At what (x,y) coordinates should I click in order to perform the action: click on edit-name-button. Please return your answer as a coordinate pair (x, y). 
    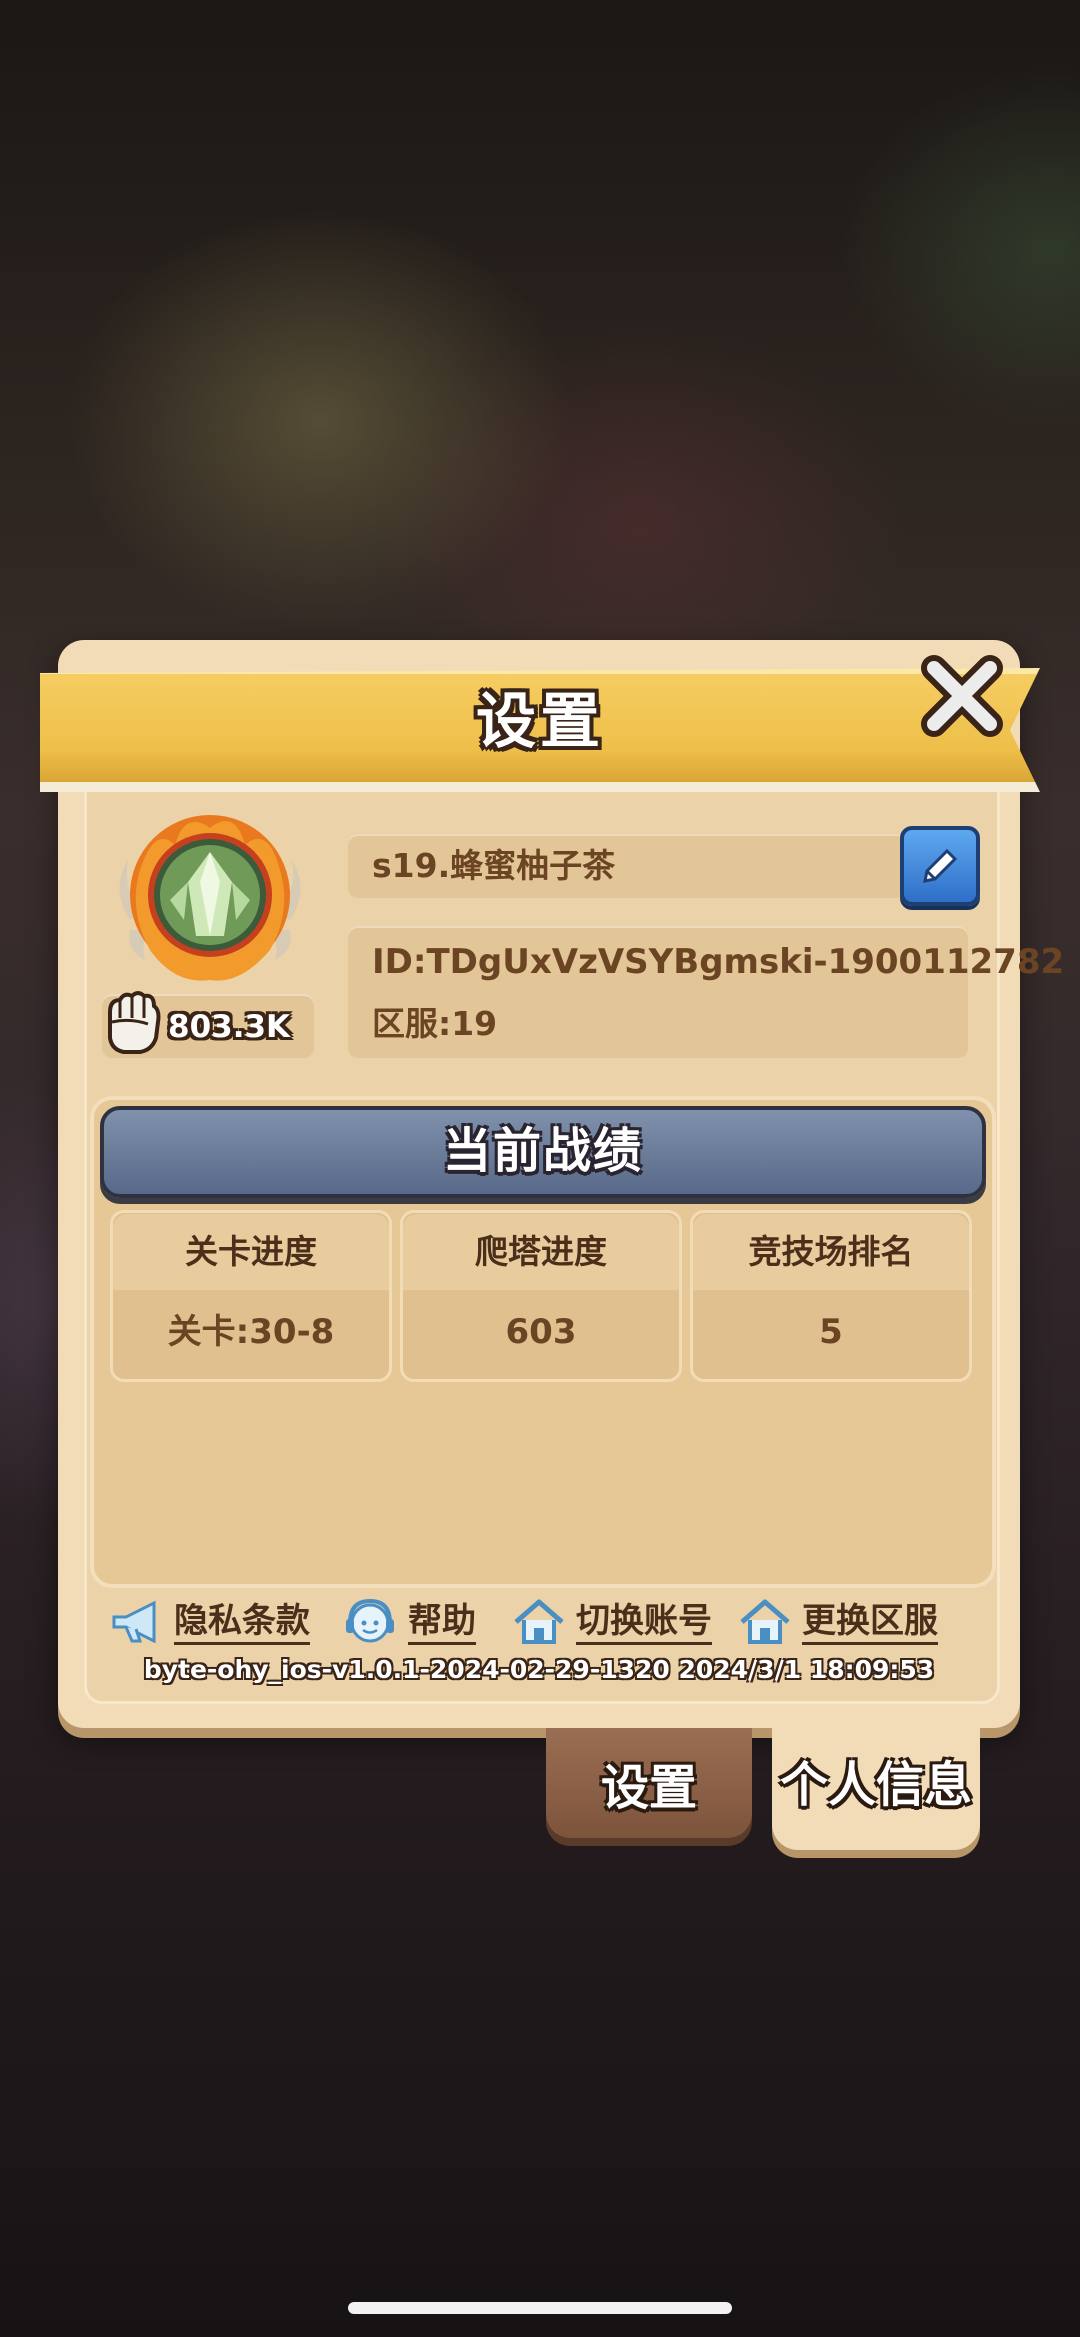
    Looking at the image, I should click on (940, 866).